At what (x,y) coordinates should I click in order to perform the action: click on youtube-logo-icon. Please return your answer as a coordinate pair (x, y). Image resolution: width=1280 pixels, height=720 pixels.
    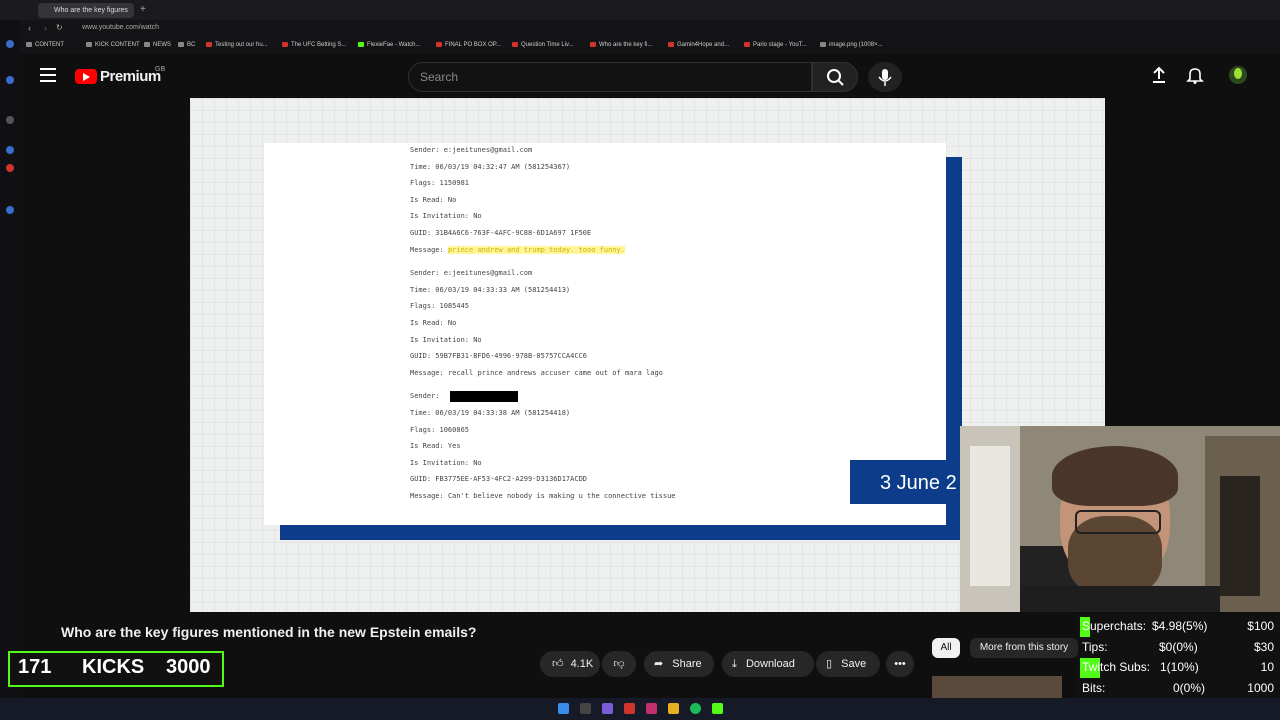
    Looking at the image, I should click on (86, 76).